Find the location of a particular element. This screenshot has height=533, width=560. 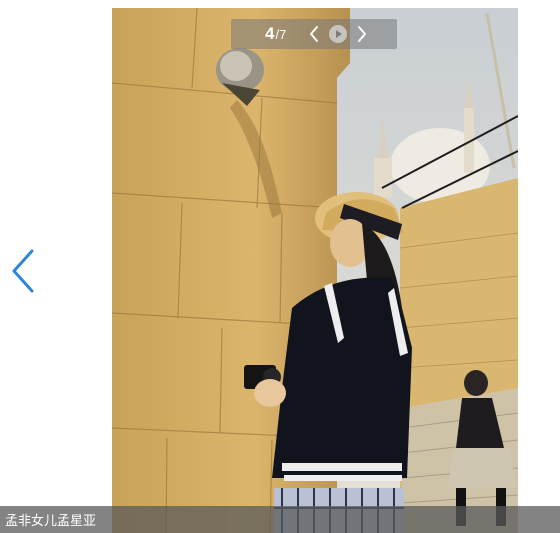

toolbar-prev-button is located at coordinates (314, 34).